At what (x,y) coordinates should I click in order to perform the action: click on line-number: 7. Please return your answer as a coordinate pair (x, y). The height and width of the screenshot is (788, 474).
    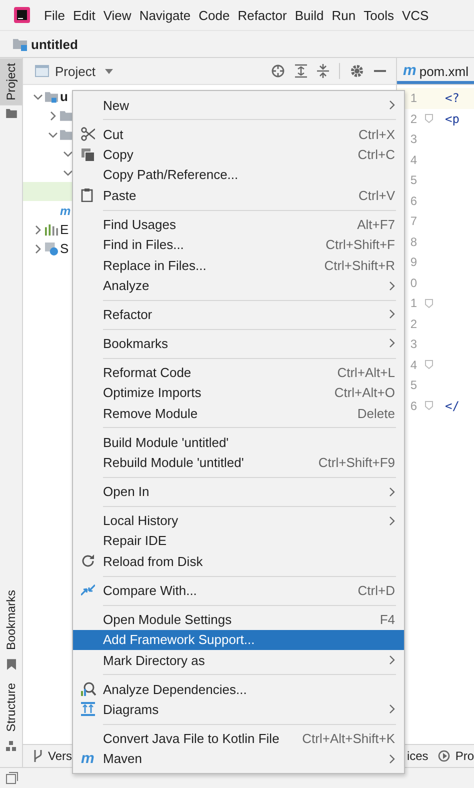
    Looking at the image, I should click on (413, 221).